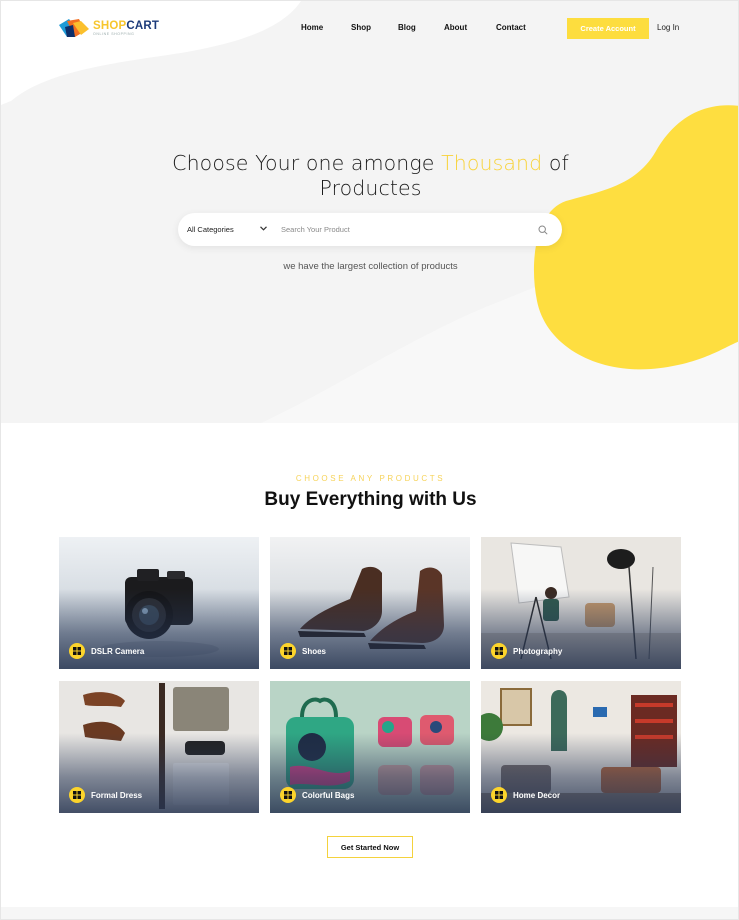 The width and height of the screenshot is (739, 920). Describe the element at coordinates (314, 651) in the screenshot. I see `category-label: Shoes` at that location.